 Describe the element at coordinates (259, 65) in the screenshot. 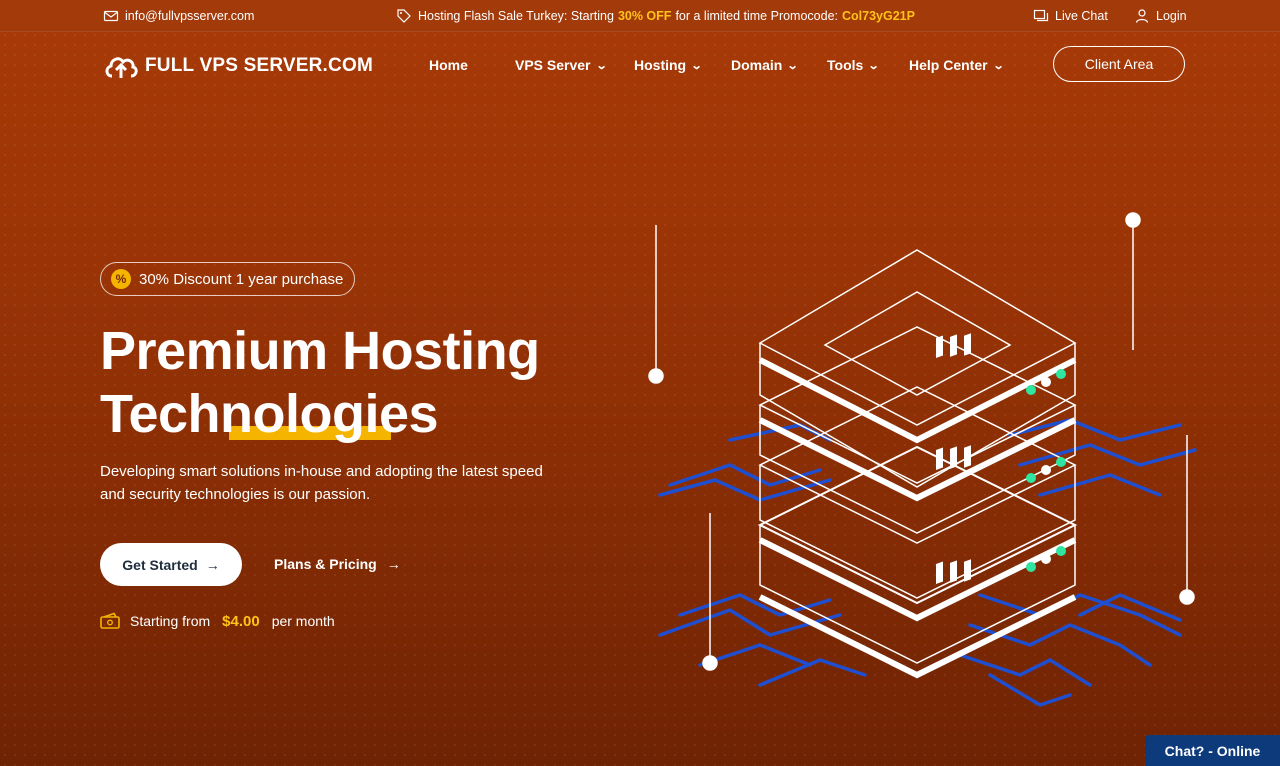

I see `logo-text: FULL VPS SERVER.COM` at that location.